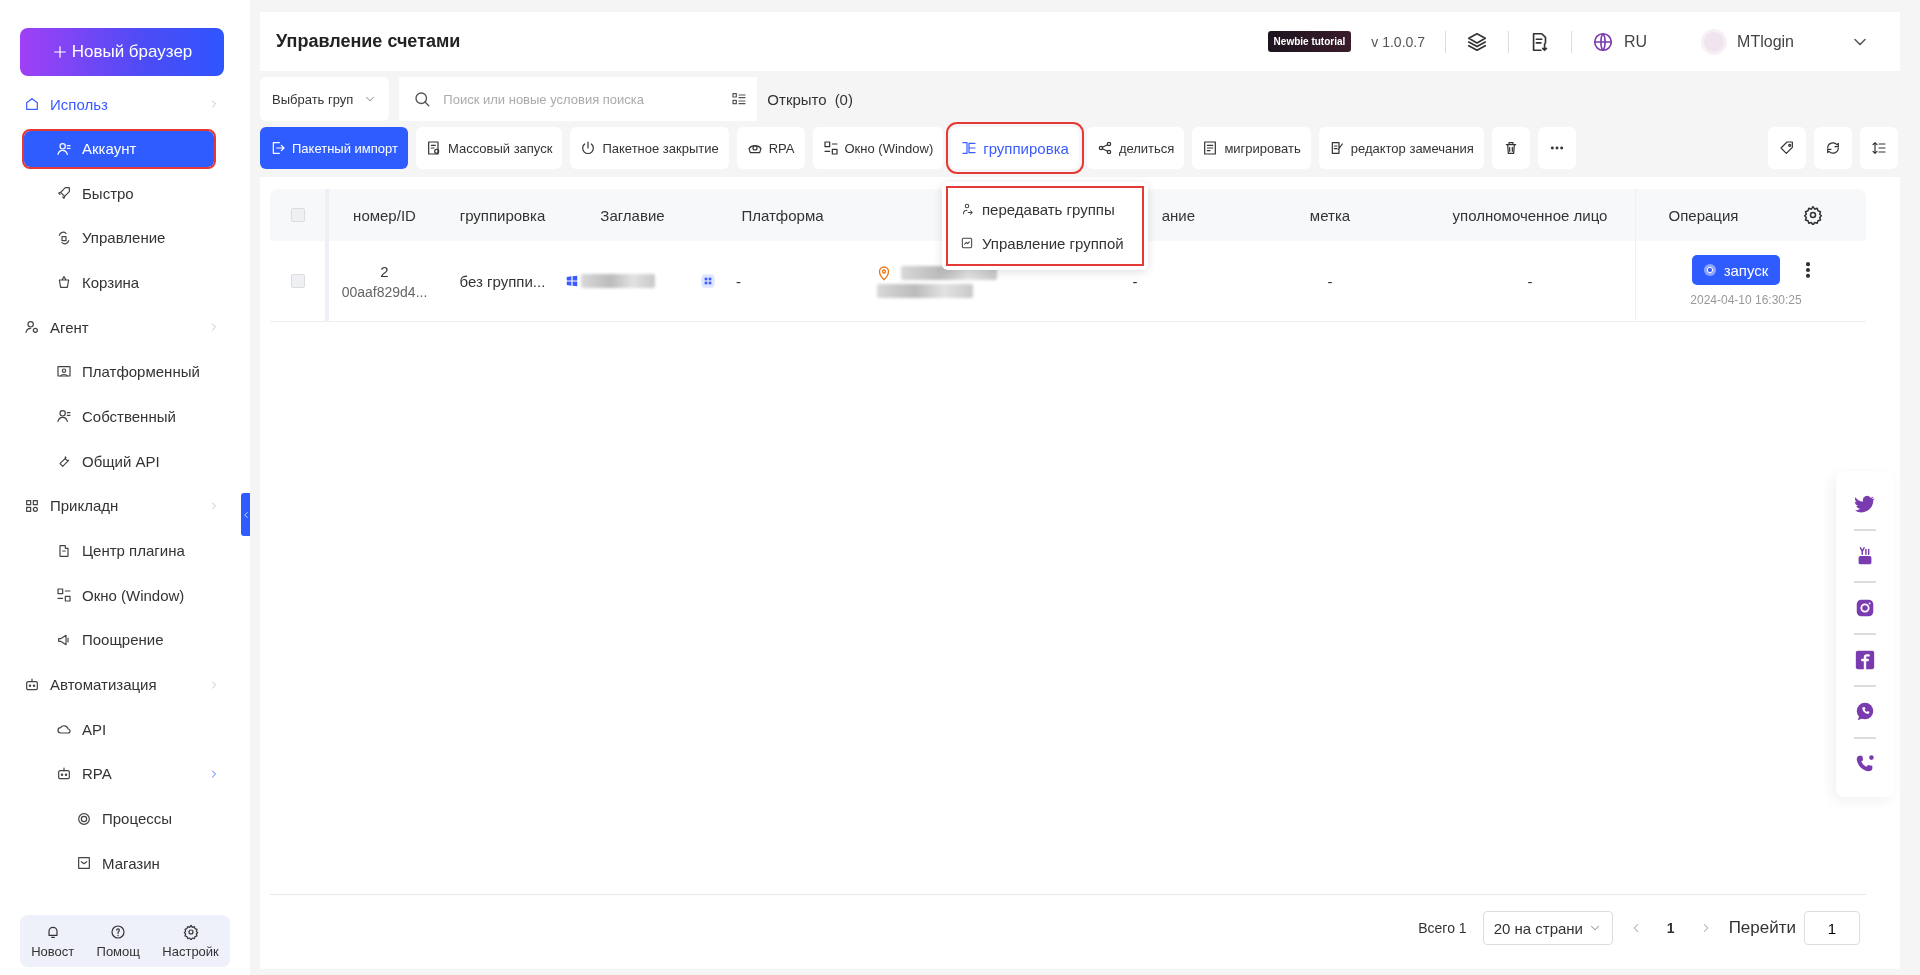  Describe the element at coordinates (1045, 209) in the screenshot. I see `menu-item: передавать группы` at that location.